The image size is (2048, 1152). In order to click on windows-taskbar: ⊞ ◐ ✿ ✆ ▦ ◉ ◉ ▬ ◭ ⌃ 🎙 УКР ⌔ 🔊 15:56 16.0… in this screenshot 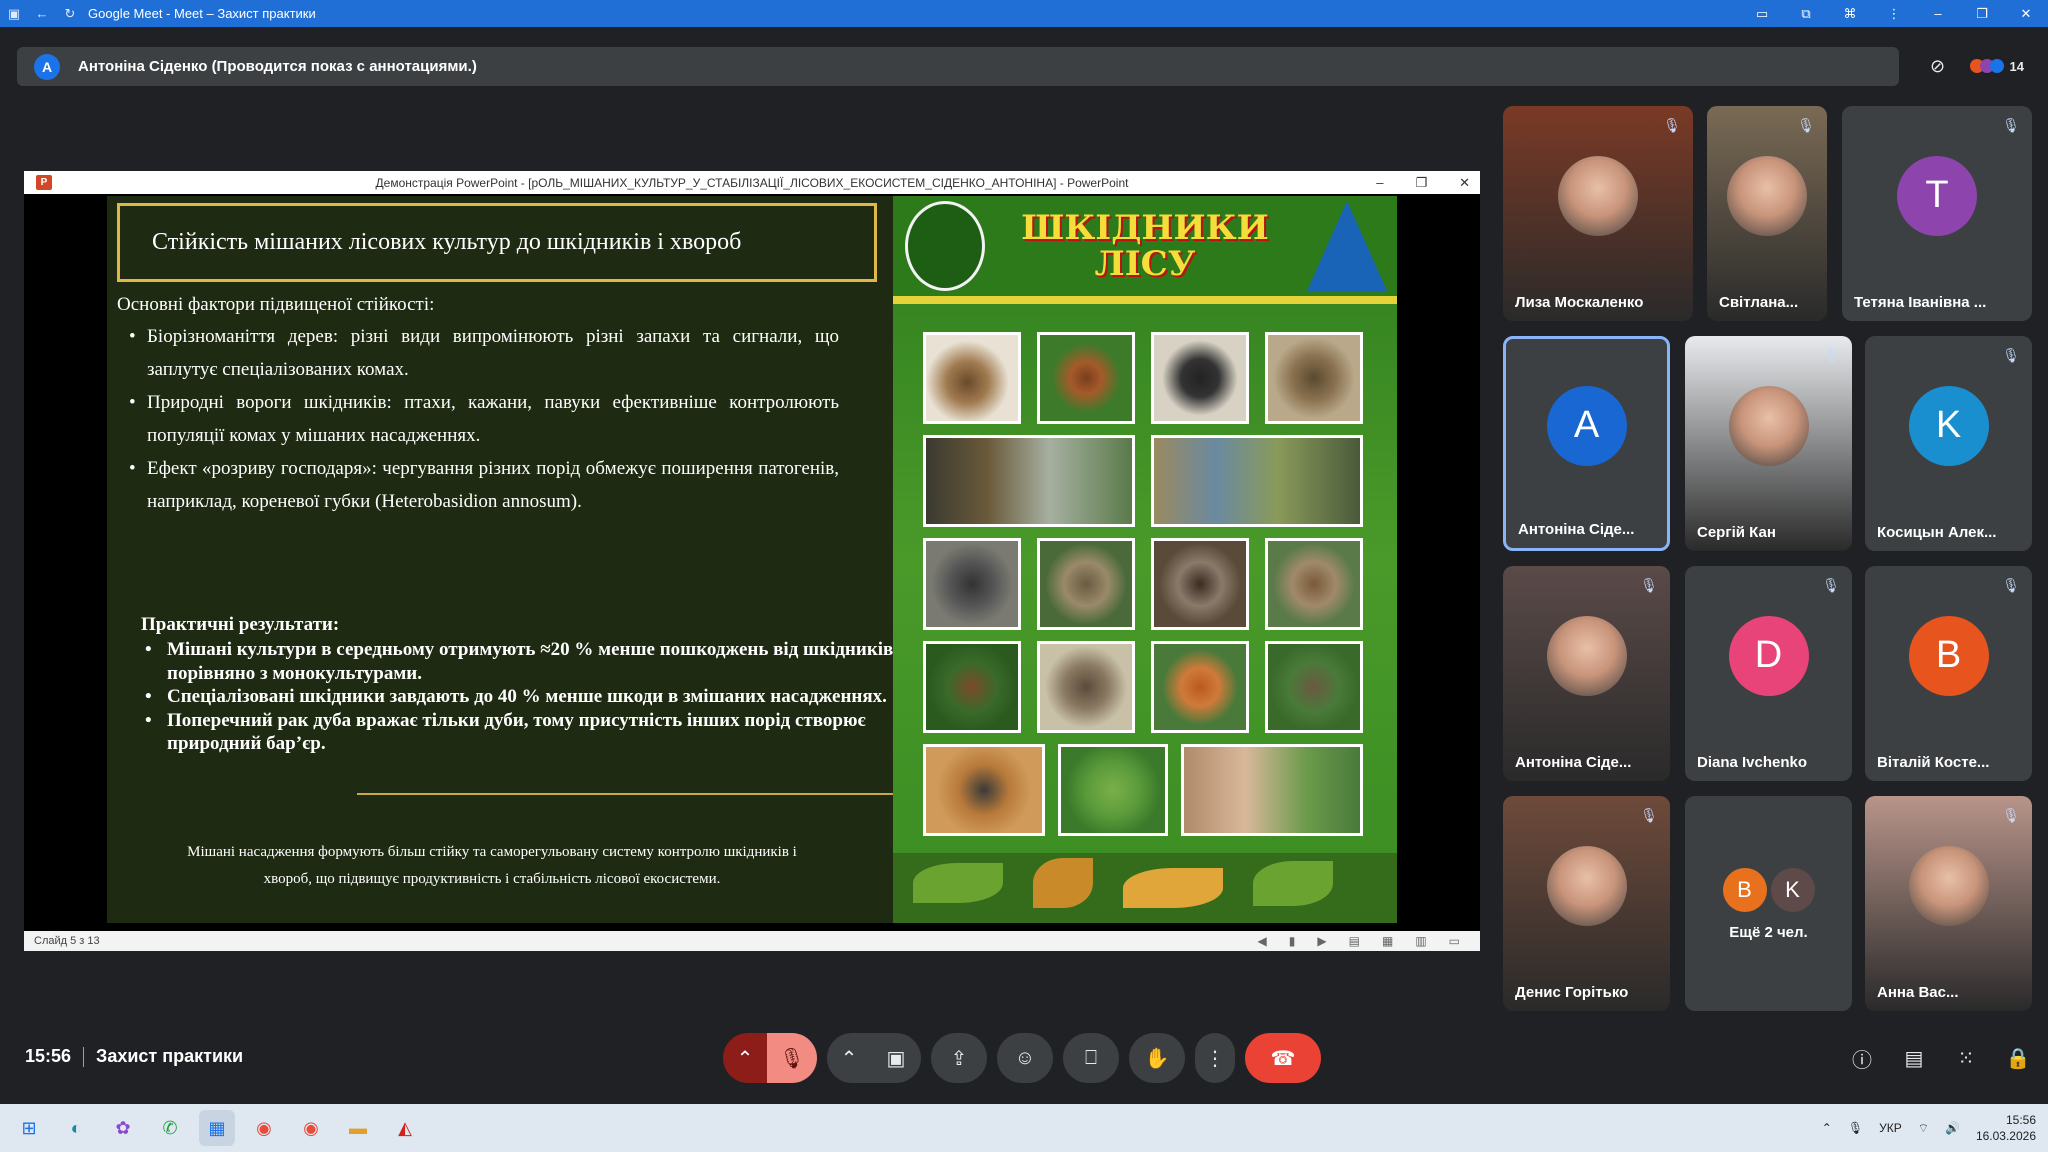, I will do `click(1024, 1128)`.